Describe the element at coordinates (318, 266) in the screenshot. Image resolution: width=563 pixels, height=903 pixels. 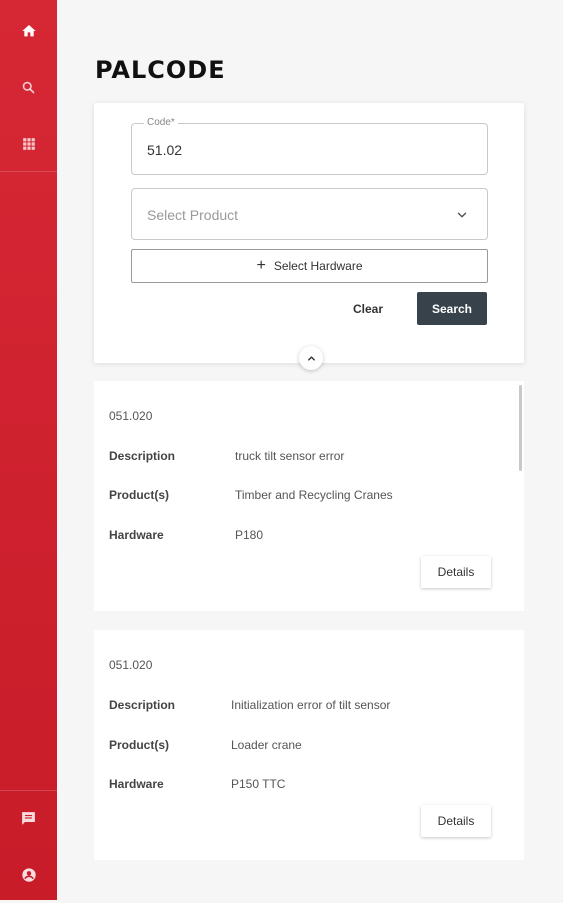
I see `select-hardware-label: Select Hardware` at that location.